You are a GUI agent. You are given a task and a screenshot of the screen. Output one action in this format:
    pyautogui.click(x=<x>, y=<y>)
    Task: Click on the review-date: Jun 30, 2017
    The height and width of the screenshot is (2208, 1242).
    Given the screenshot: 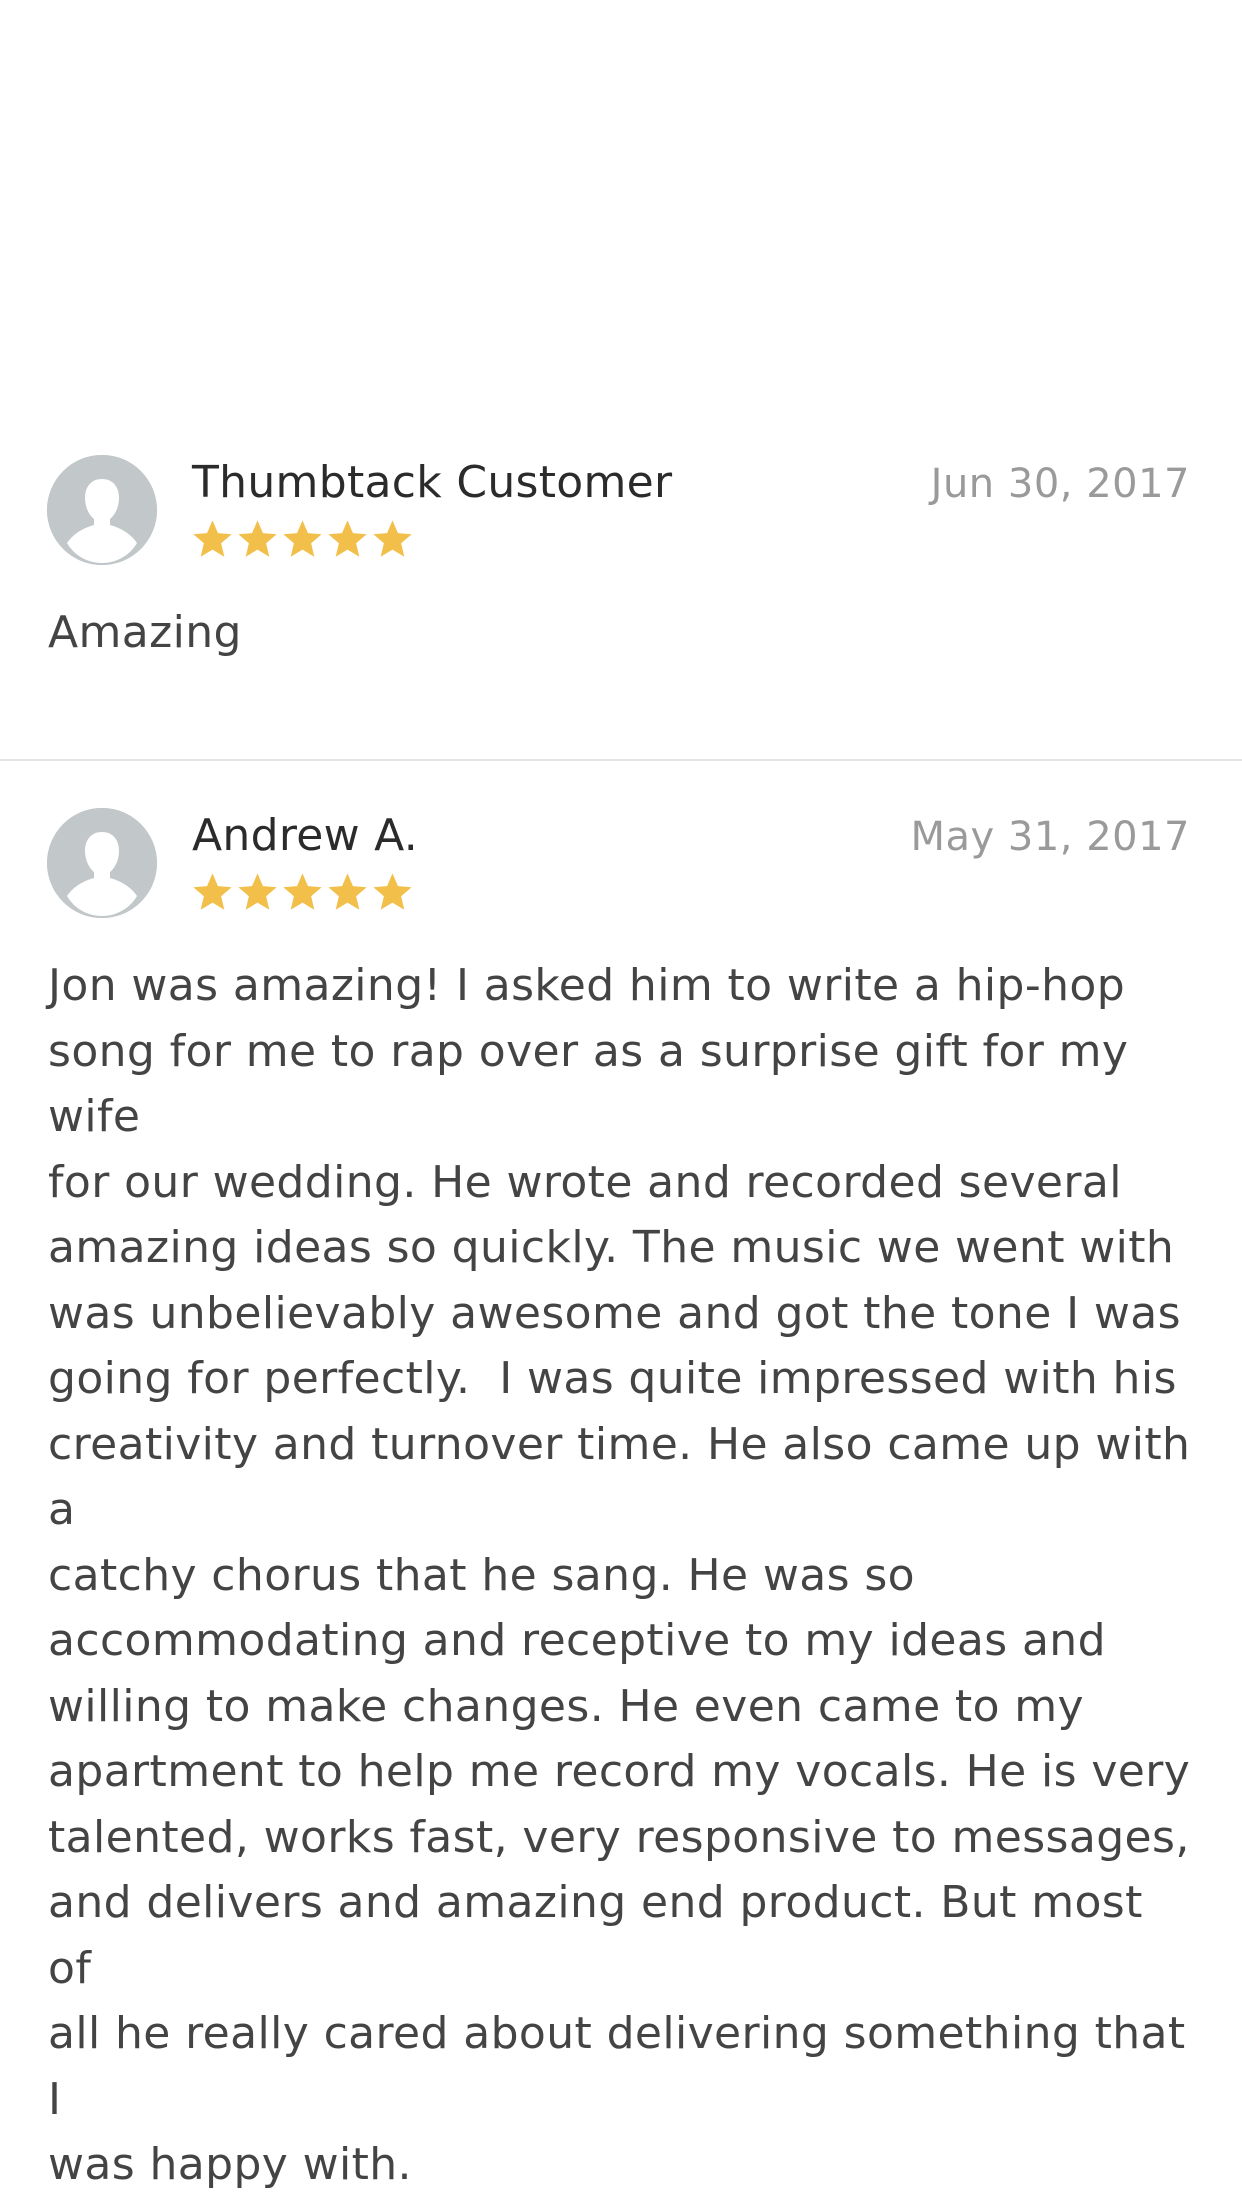 What is the action you would take?
    pyautogui.click(x=1060, y=484)
    